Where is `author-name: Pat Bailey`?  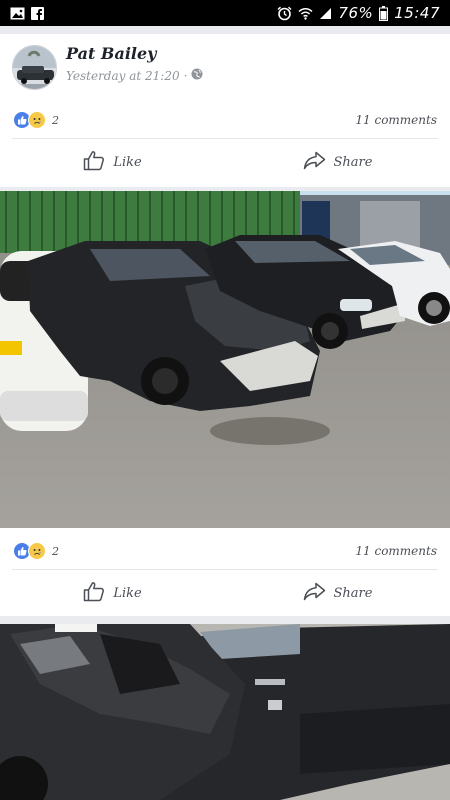 author-name: Pat Bailey is located at coordinates (111, 53).